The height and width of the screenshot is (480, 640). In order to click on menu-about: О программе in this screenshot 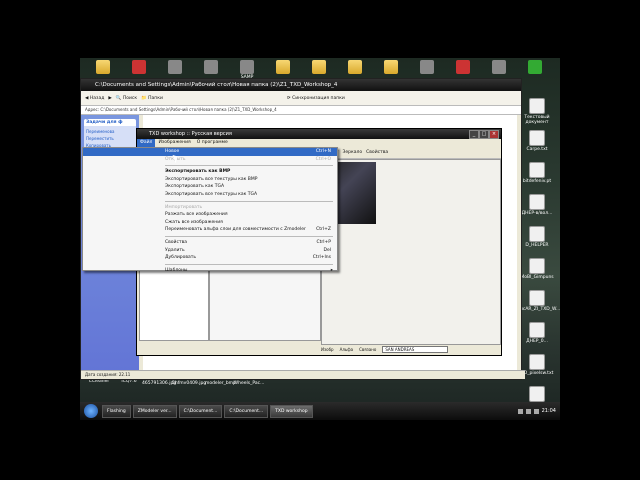, I will do `click(212, 143)`.